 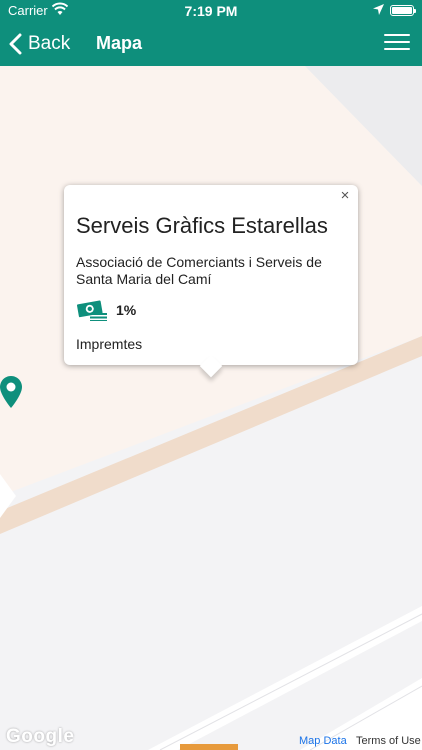 I want to click on status-bar: Carrier 7:19 PM, so click(x=211, y=11).